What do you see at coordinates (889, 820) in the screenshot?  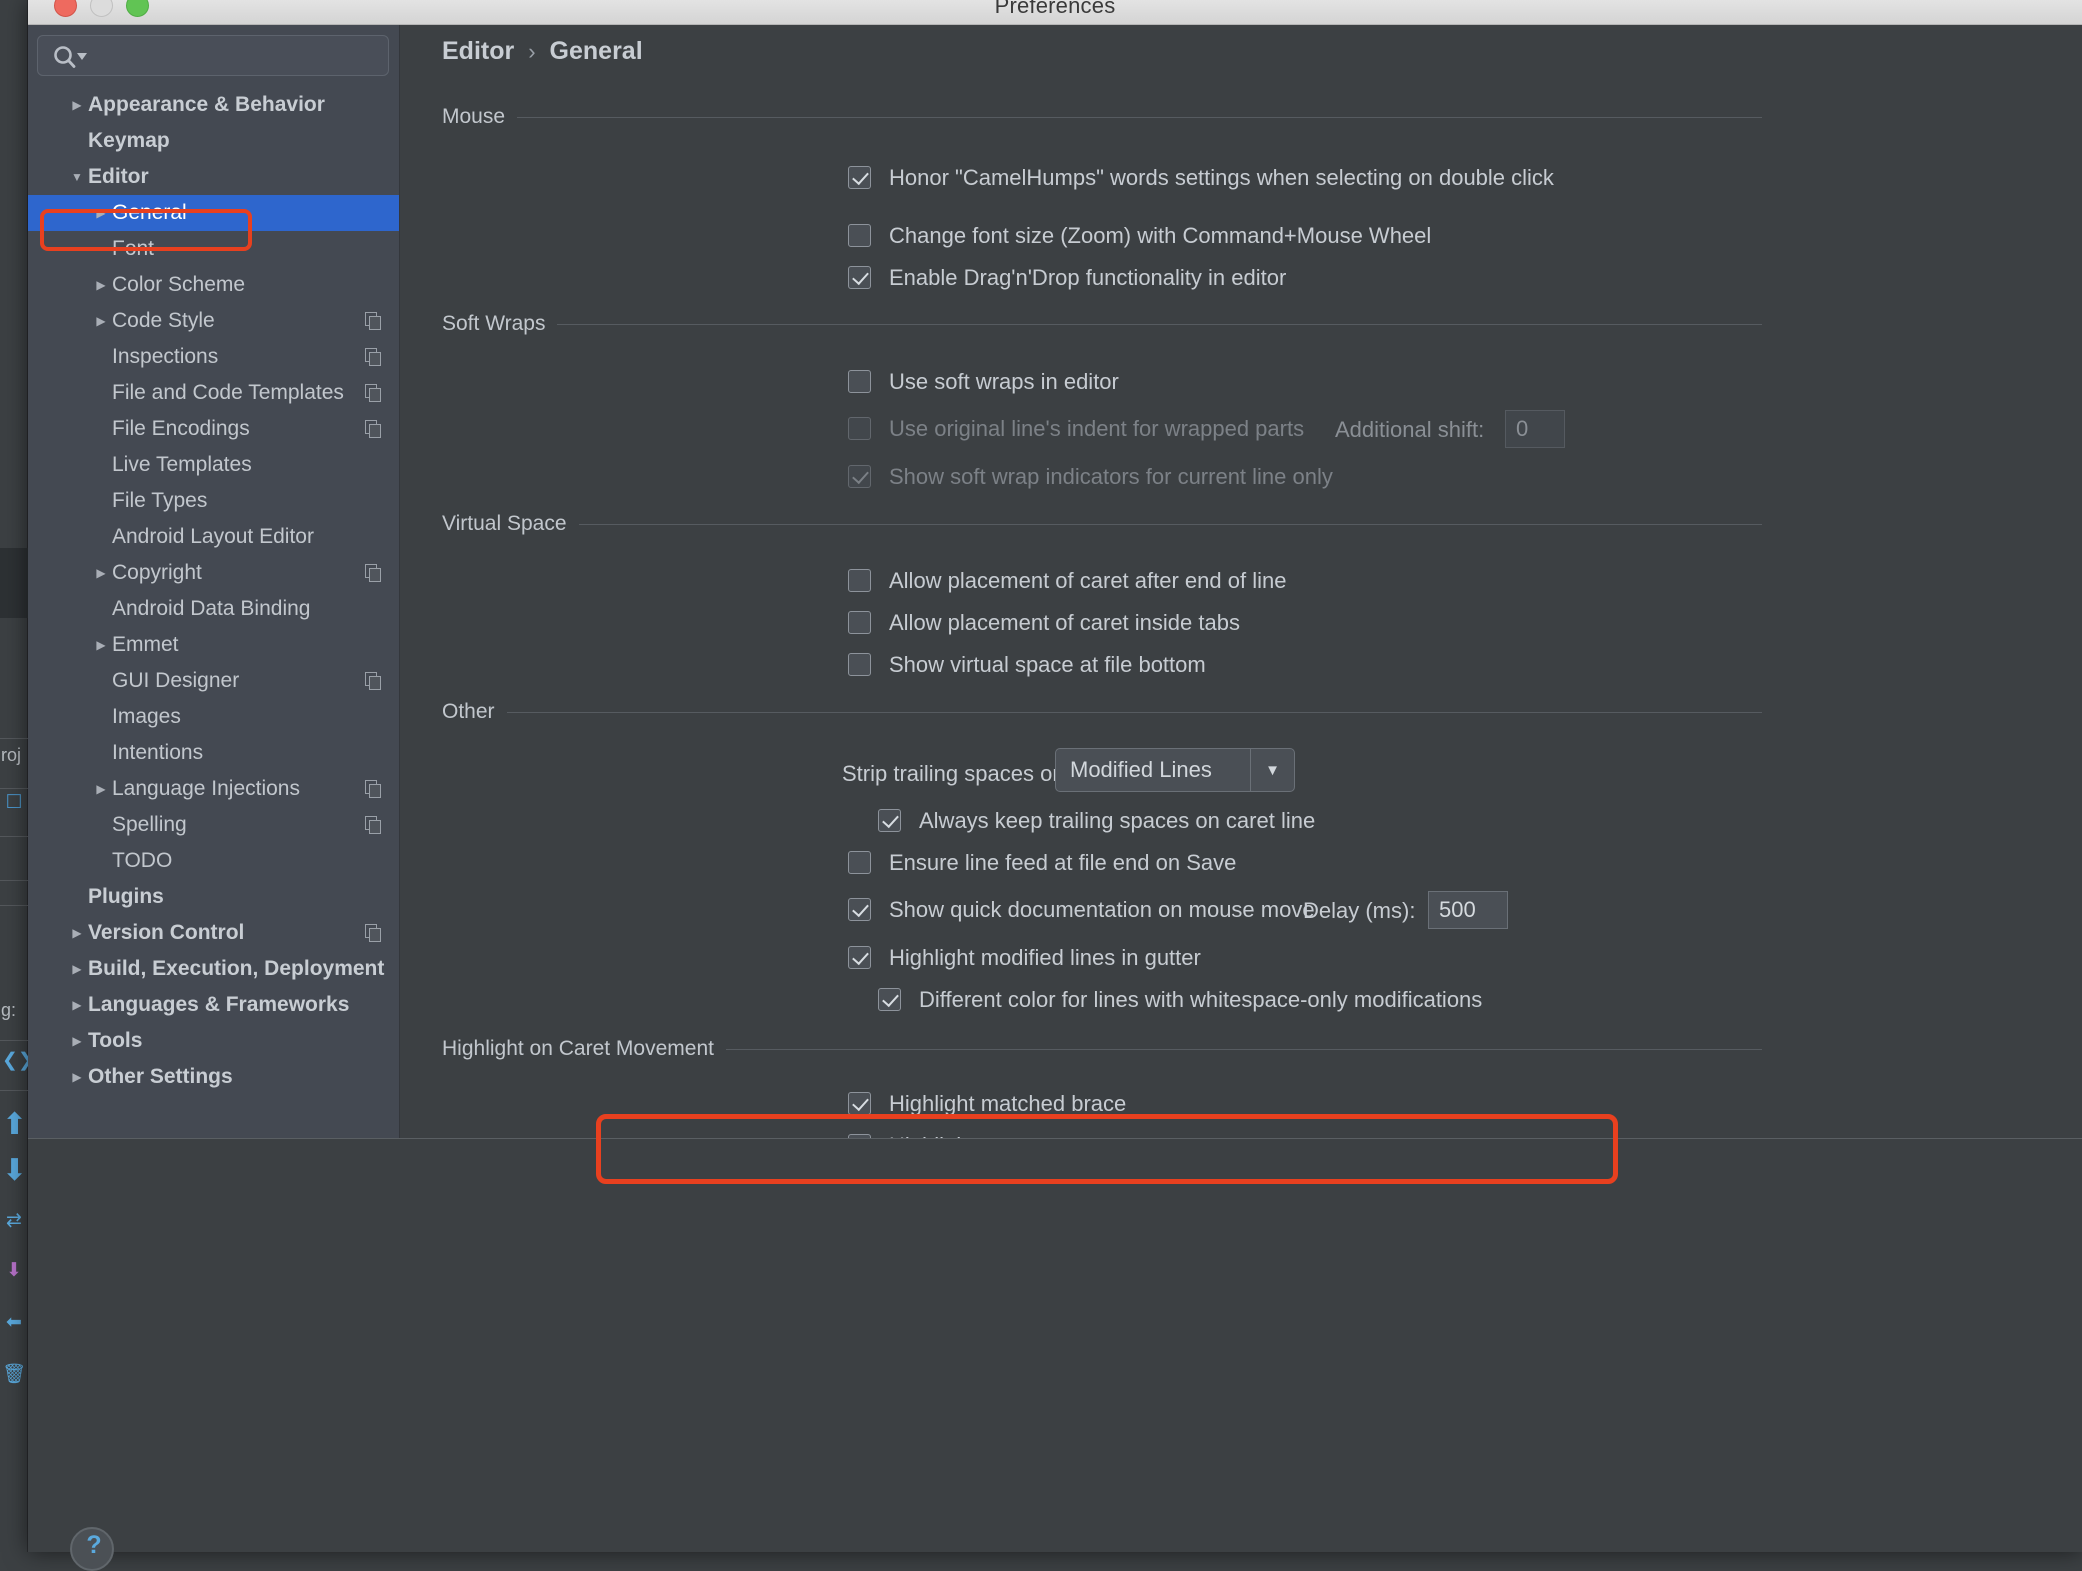 I see `checkbox-keep-trailing-spaces` at bounding box center [889, 820].